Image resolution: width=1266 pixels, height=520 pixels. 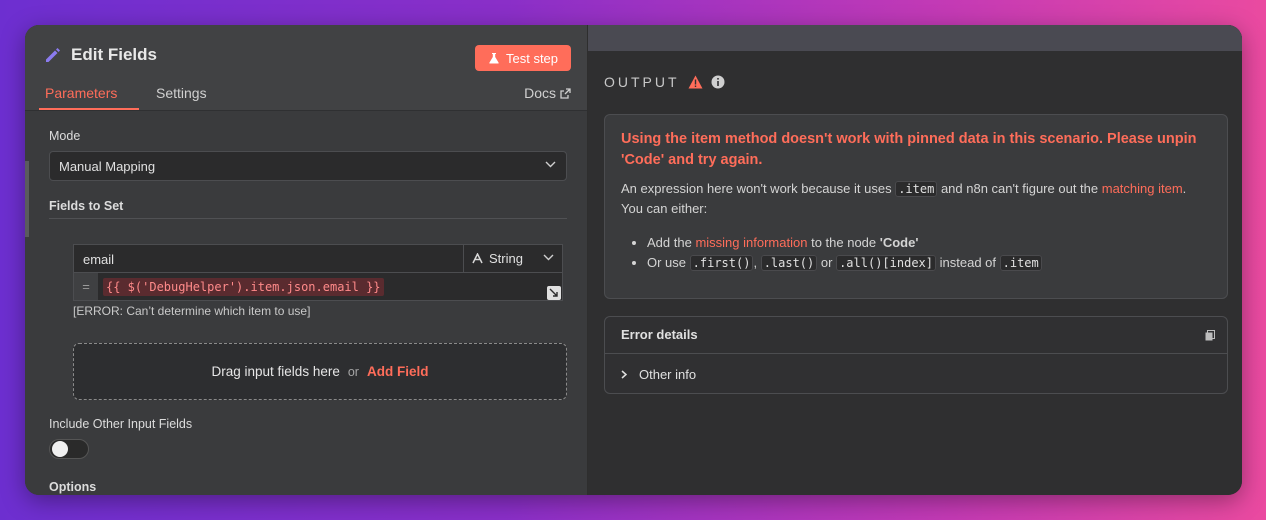 What do you see at coordinates (915, 38) in the screenshot?
I see `output-top-bar` at bounding box center [915, 38].